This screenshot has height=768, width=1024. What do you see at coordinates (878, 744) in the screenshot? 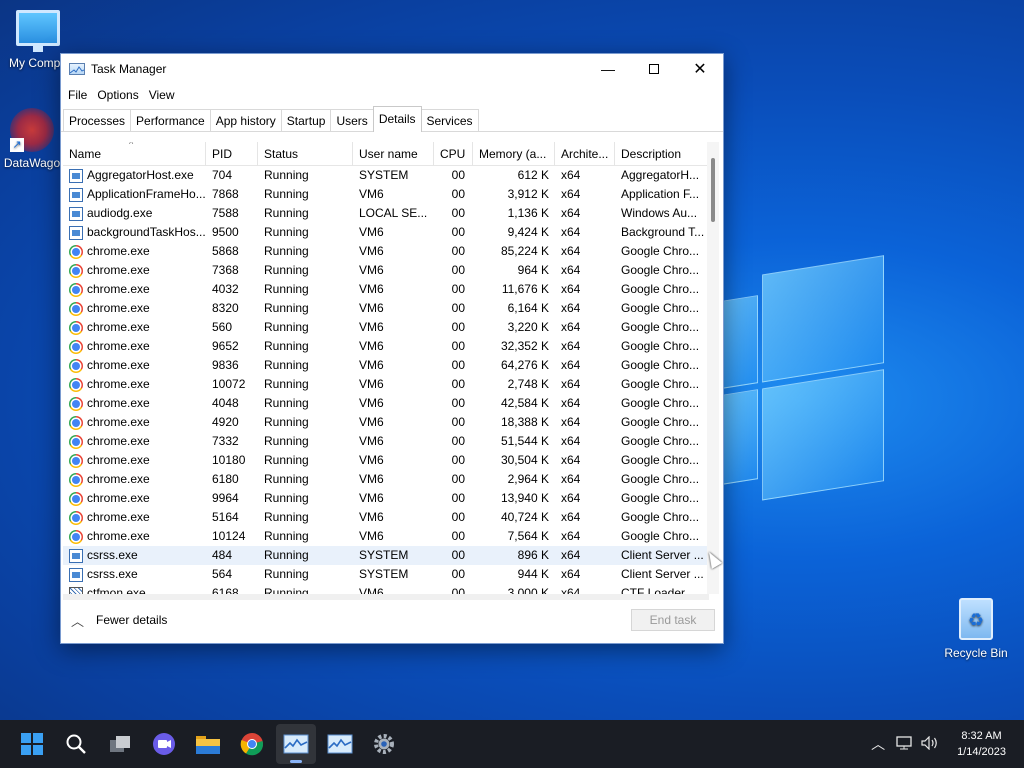
I see `chevron-up-icon: ︿` at bounding box center [878, 744].